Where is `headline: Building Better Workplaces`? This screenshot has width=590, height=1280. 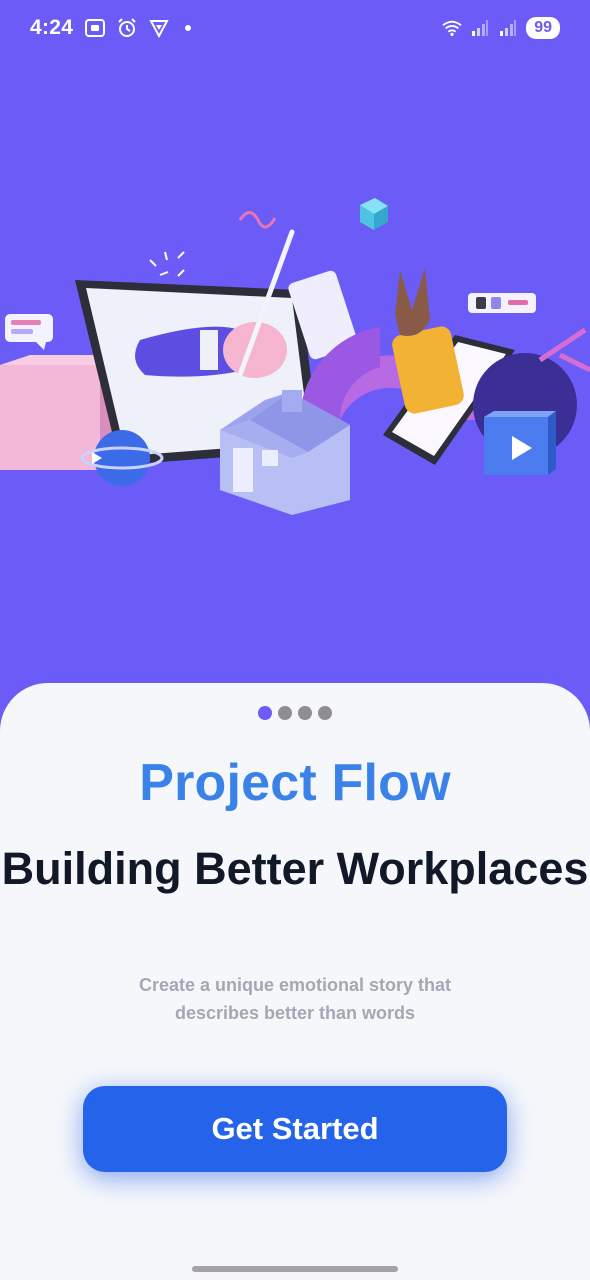 headline: Building Better Workplaces is located at coordinates (295, 868).